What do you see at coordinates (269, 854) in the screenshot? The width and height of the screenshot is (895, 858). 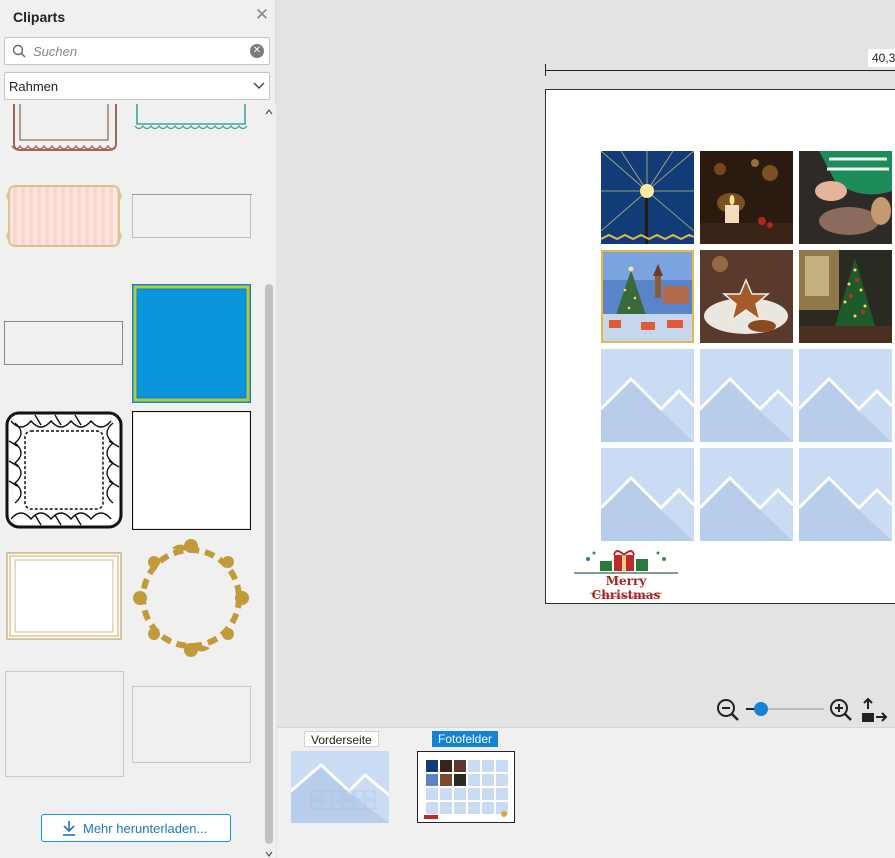 I see `scroll-down-icon` at bounding box center [269, 854].